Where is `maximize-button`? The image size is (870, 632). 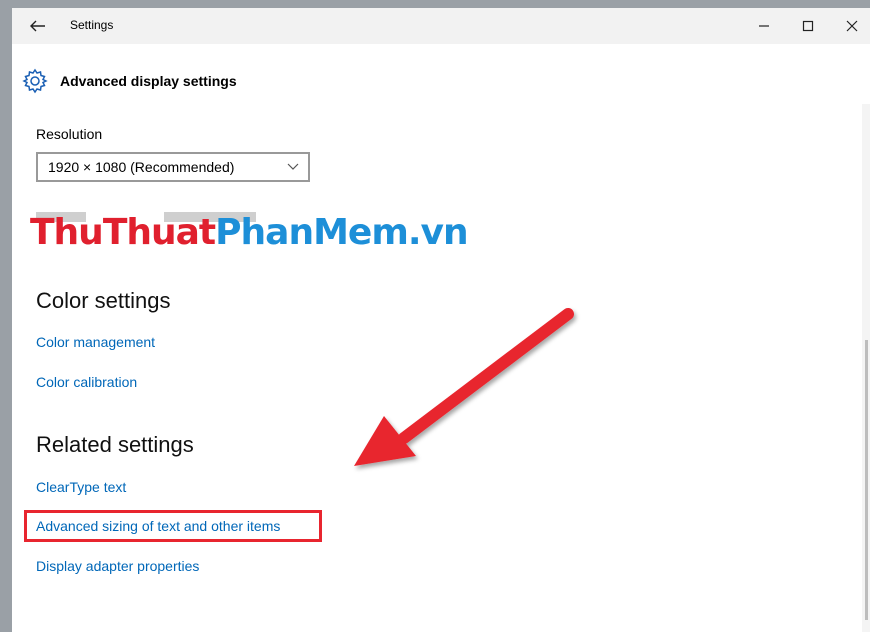 maximize-button is located at coordinates (808, 26).